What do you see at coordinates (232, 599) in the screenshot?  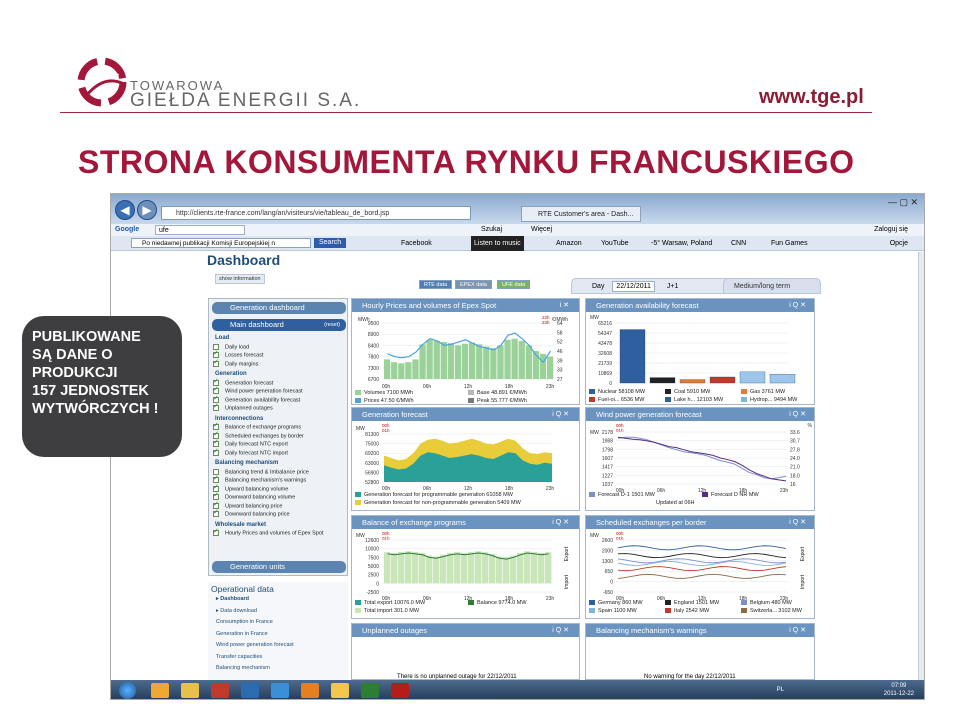 I see `operational-link: ▸ Dashboard` at bounding box center [232, 599].